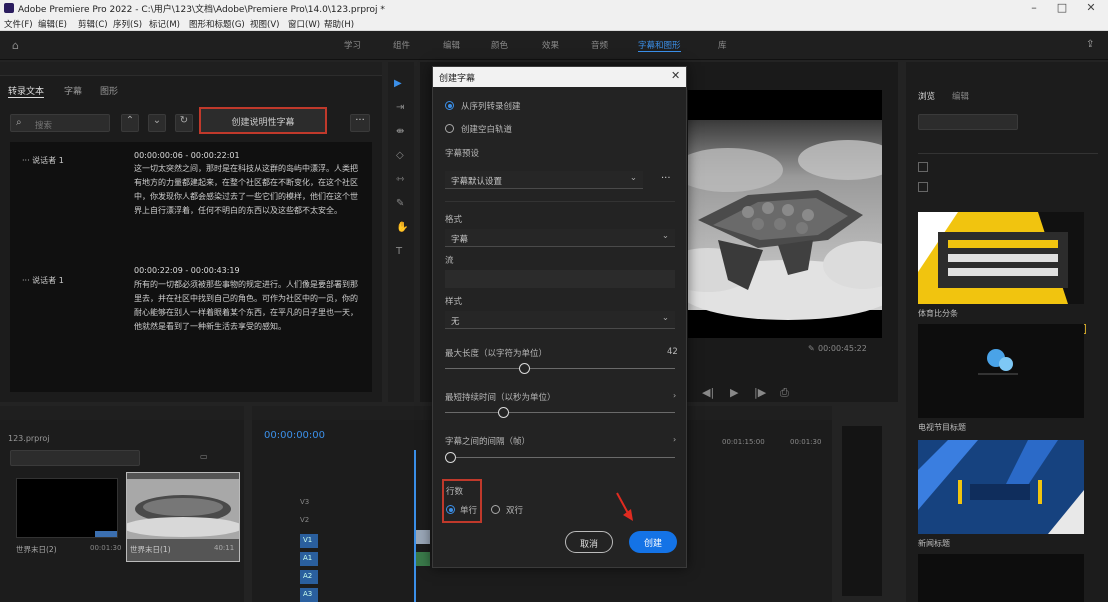 The image size is (1108, 602). I want to click on tab-edit: 编辑, so click(960, 96).